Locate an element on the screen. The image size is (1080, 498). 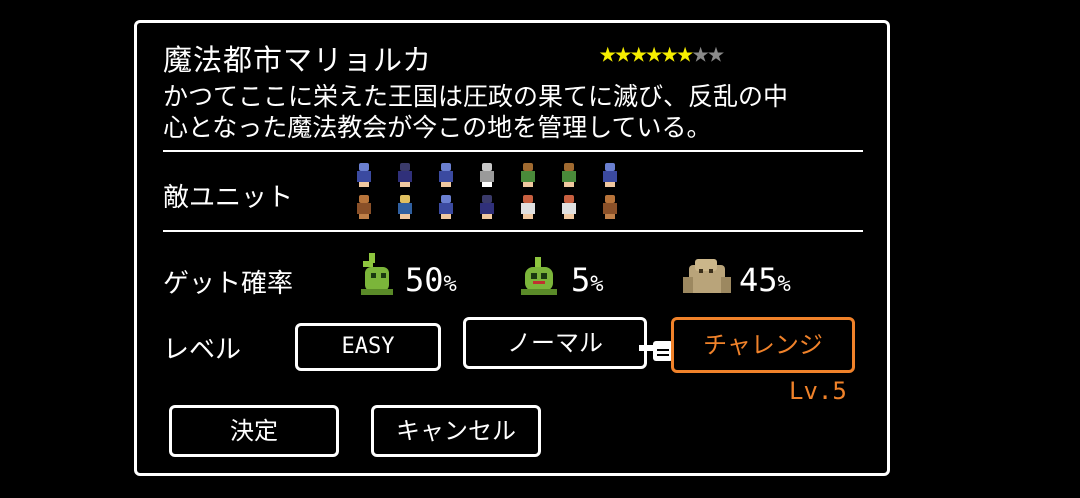
easy-button: EASY is located at coordinates (368, 347).